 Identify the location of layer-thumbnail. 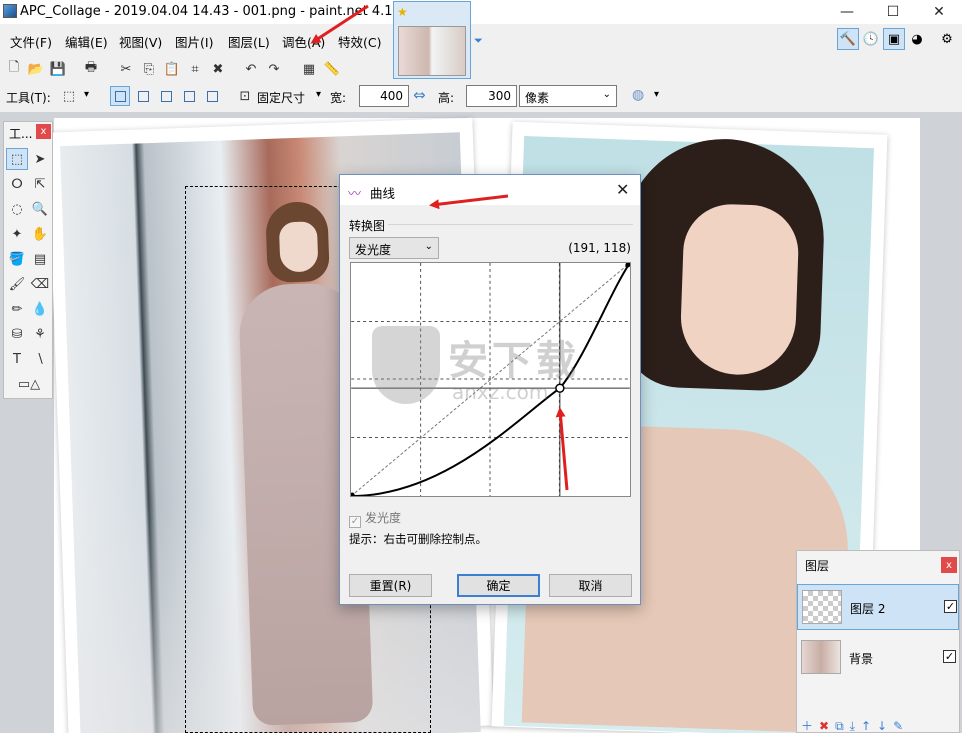
(822, 607).